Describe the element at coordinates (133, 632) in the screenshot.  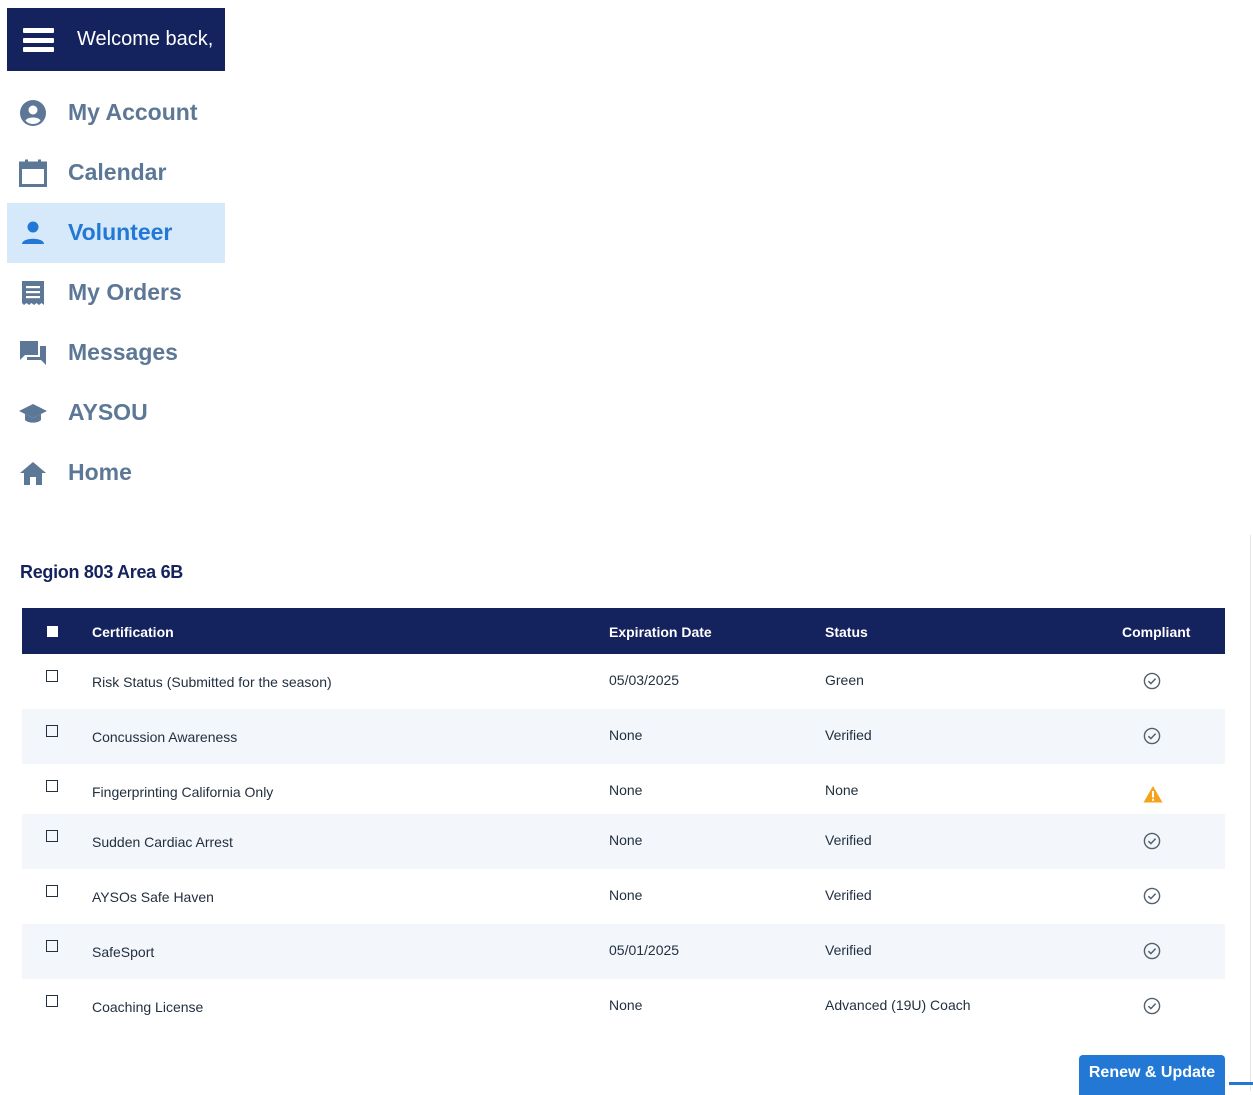
I see `header-certification: Certification` at that location.